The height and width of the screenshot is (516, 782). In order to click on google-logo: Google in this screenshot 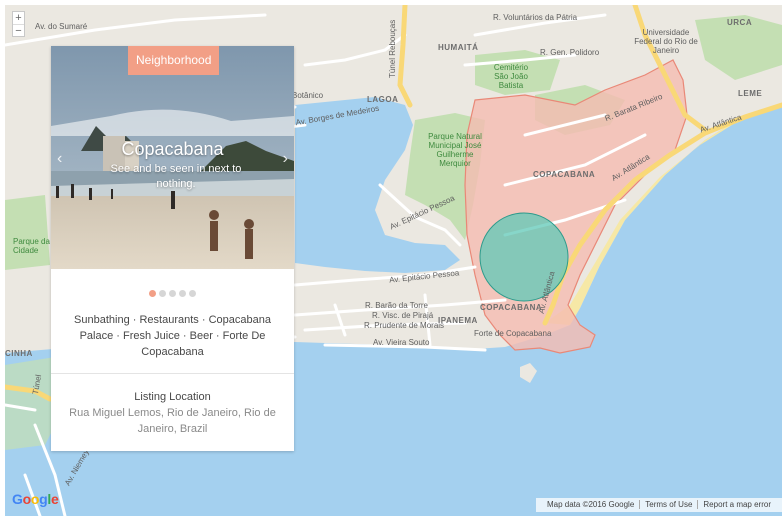, I will do `click(35, 499)`.